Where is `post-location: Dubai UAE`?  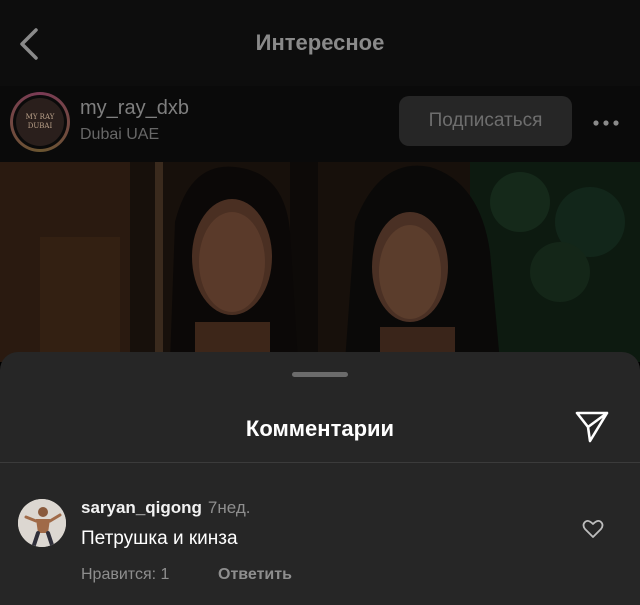 post-location: Dubai UAE is located at coordinates (119, 135).